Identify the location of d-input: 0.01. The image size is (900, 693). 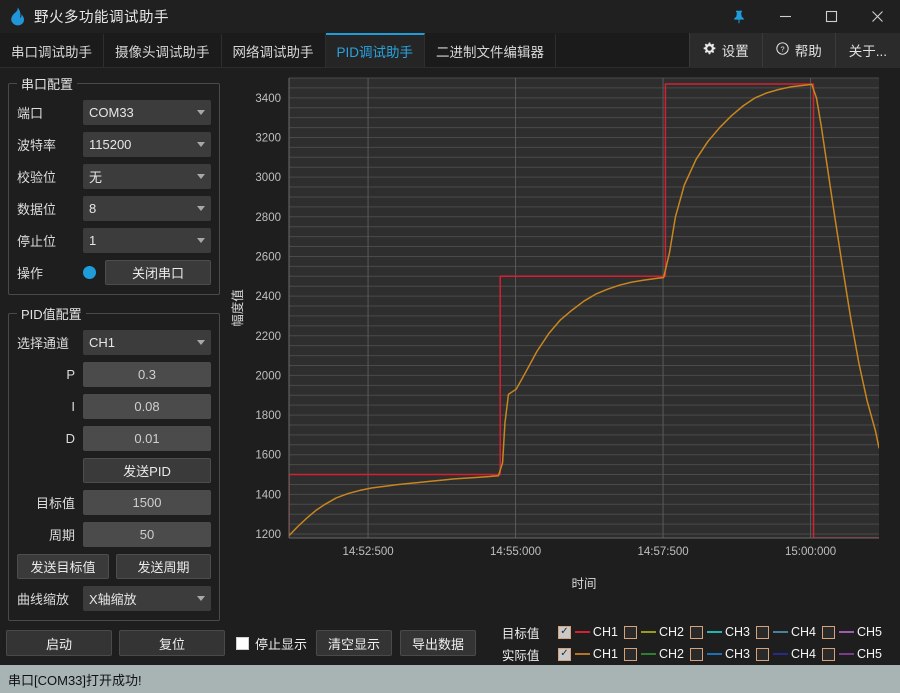
(147, 438).